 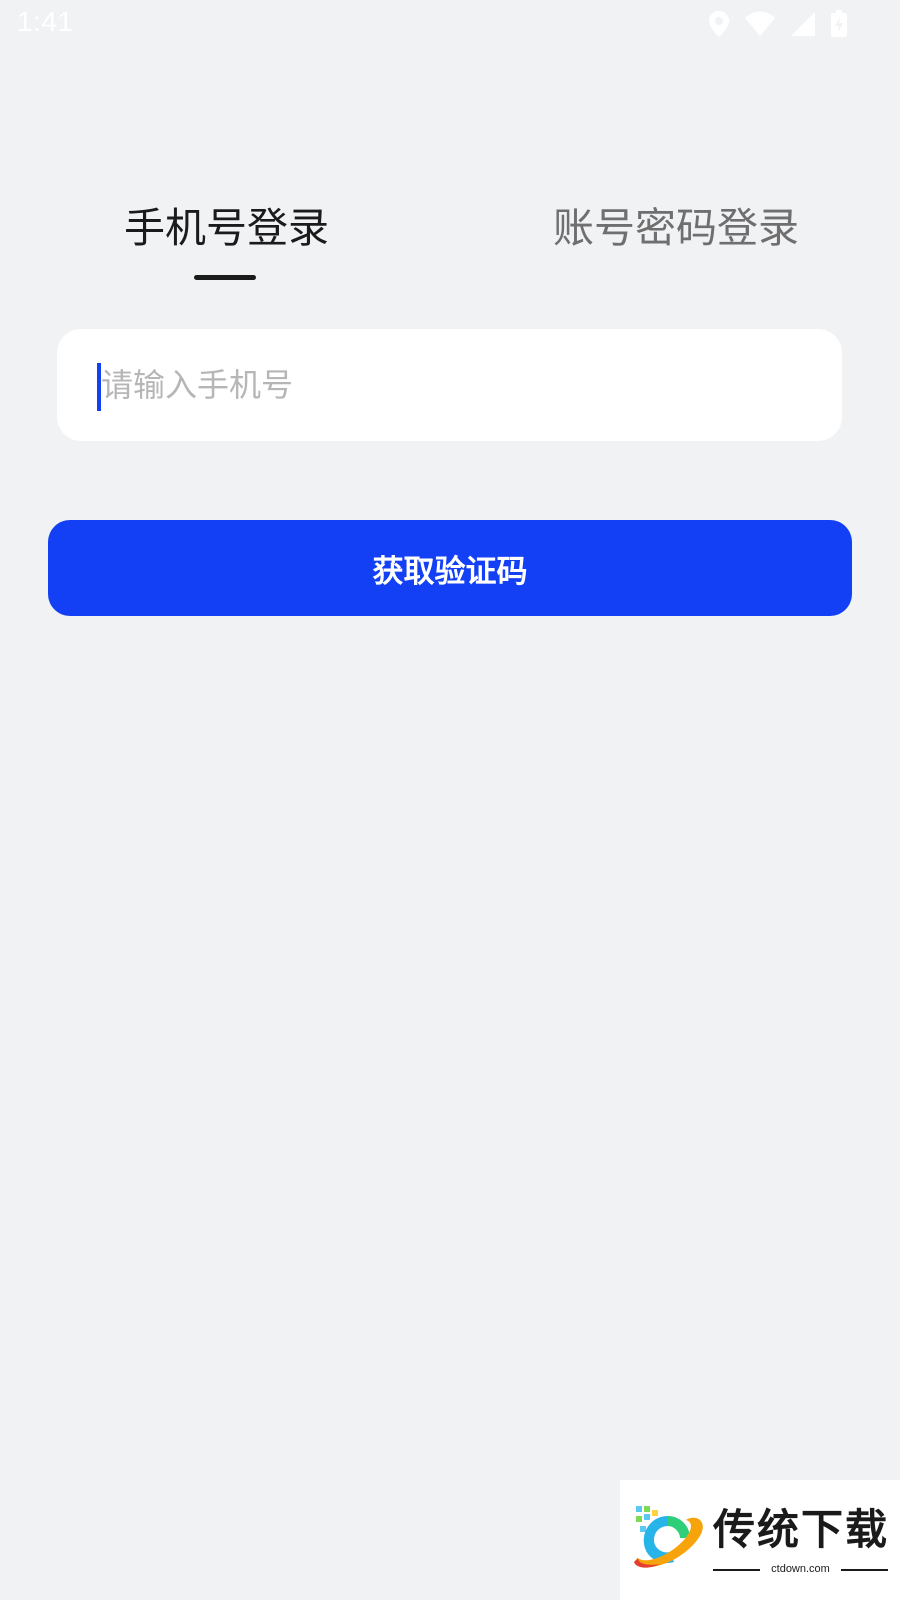 I want to click on phone-input, so click(x=451, y=385).